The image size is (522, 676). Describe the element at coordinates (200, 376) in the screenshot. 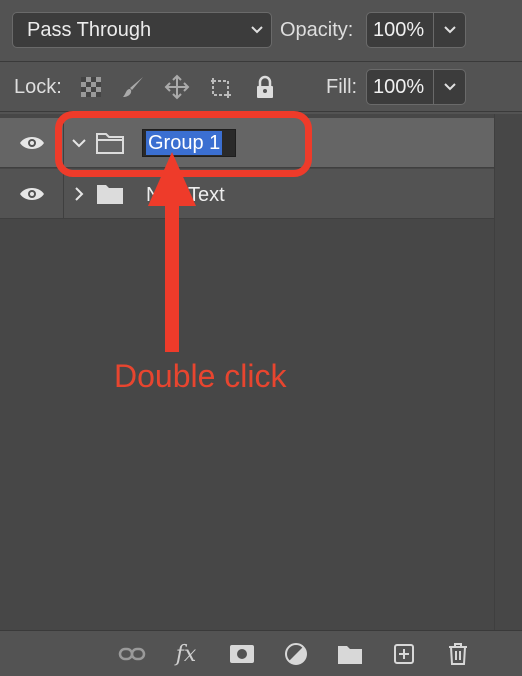

I see `annotation-label: Double click` at that location.